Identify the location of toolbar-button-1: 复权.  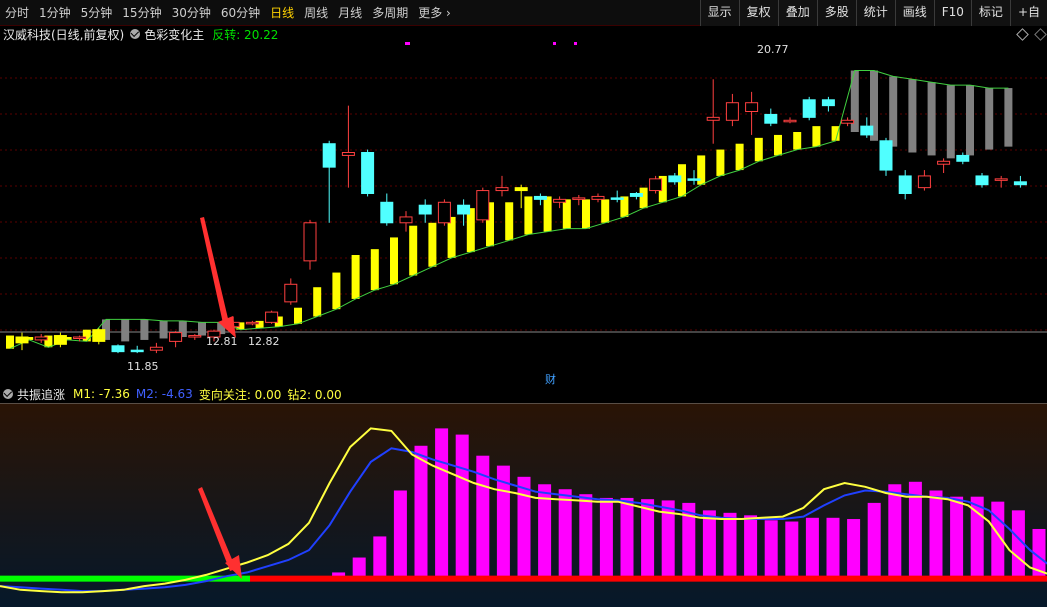
(758, 13).